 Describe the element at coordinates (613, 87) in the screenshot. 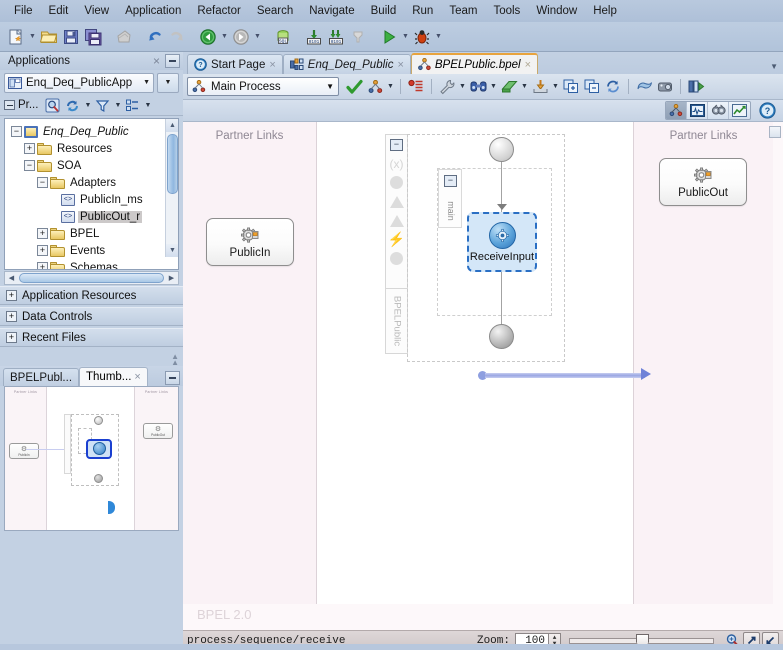

I see `rotate-icon` at that location.